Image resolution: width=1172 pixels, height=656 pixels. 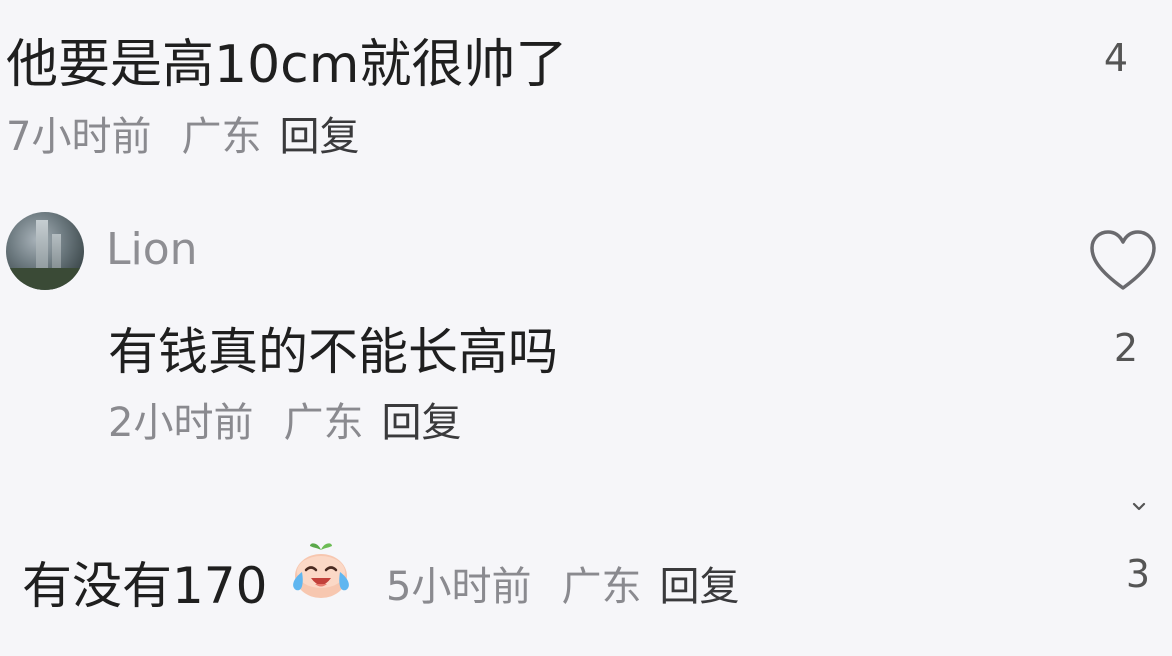 I want to click on comment-meta: 5小时前 广东 回复, so click(x=562, y=583).